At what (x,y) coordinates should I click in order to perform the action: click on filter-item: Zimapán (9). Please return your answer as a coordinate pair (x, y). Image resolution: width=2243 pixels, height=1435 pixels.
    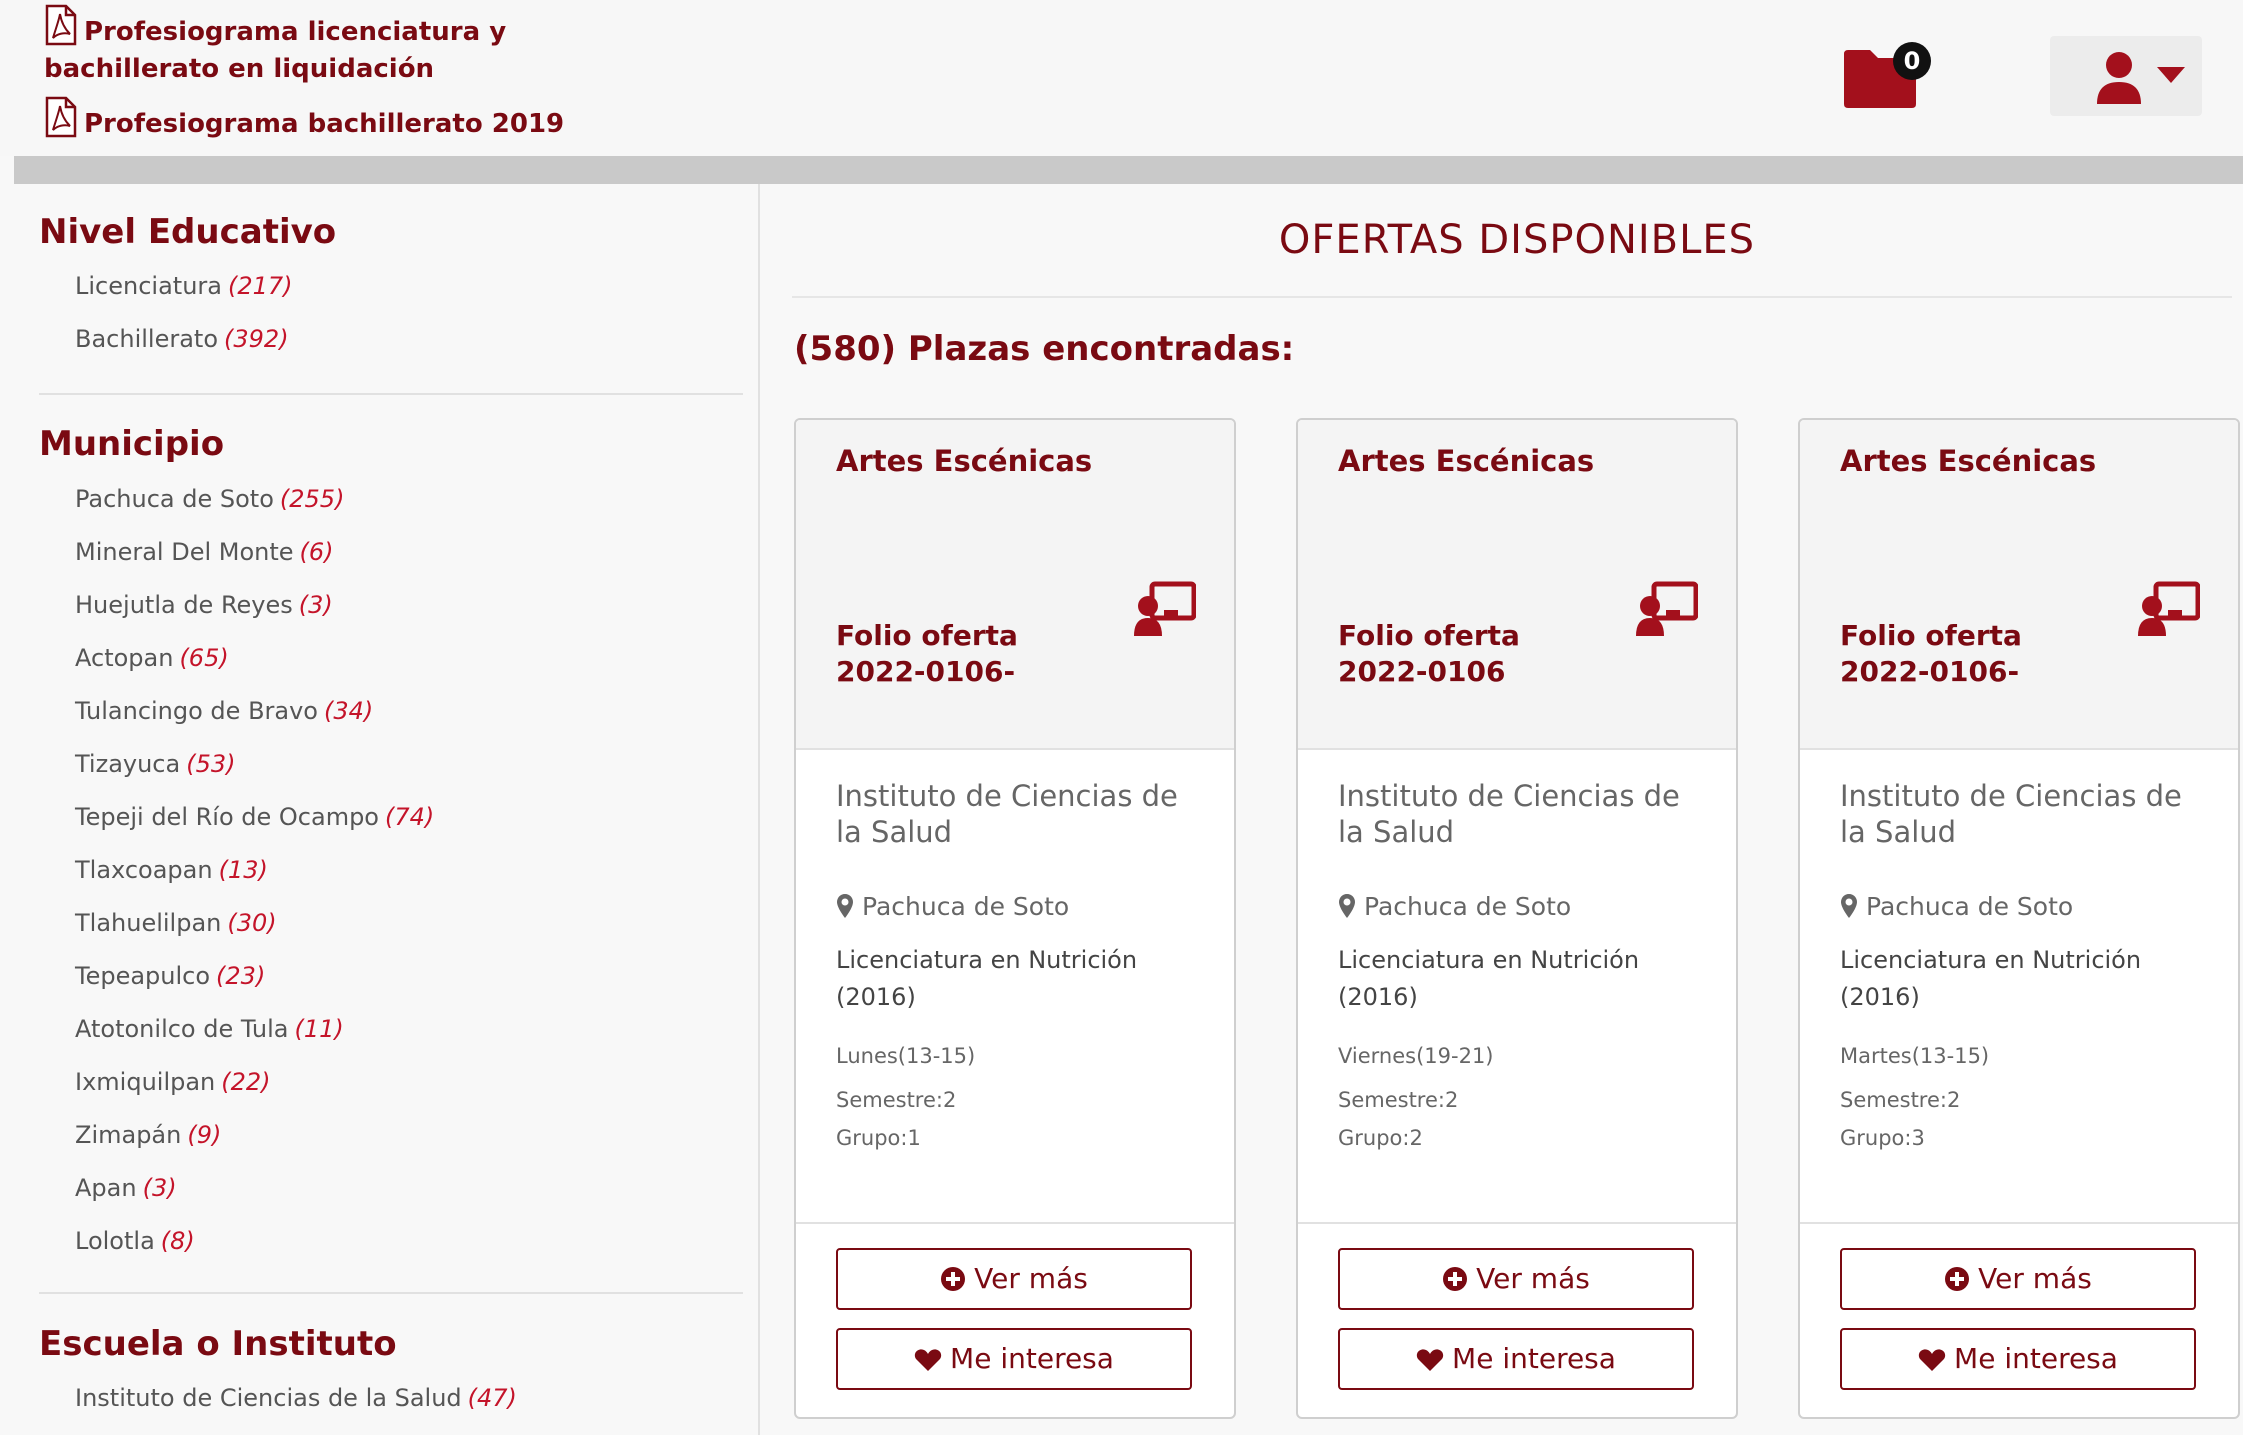
    Looking at the image, I should click on (148, 1135).